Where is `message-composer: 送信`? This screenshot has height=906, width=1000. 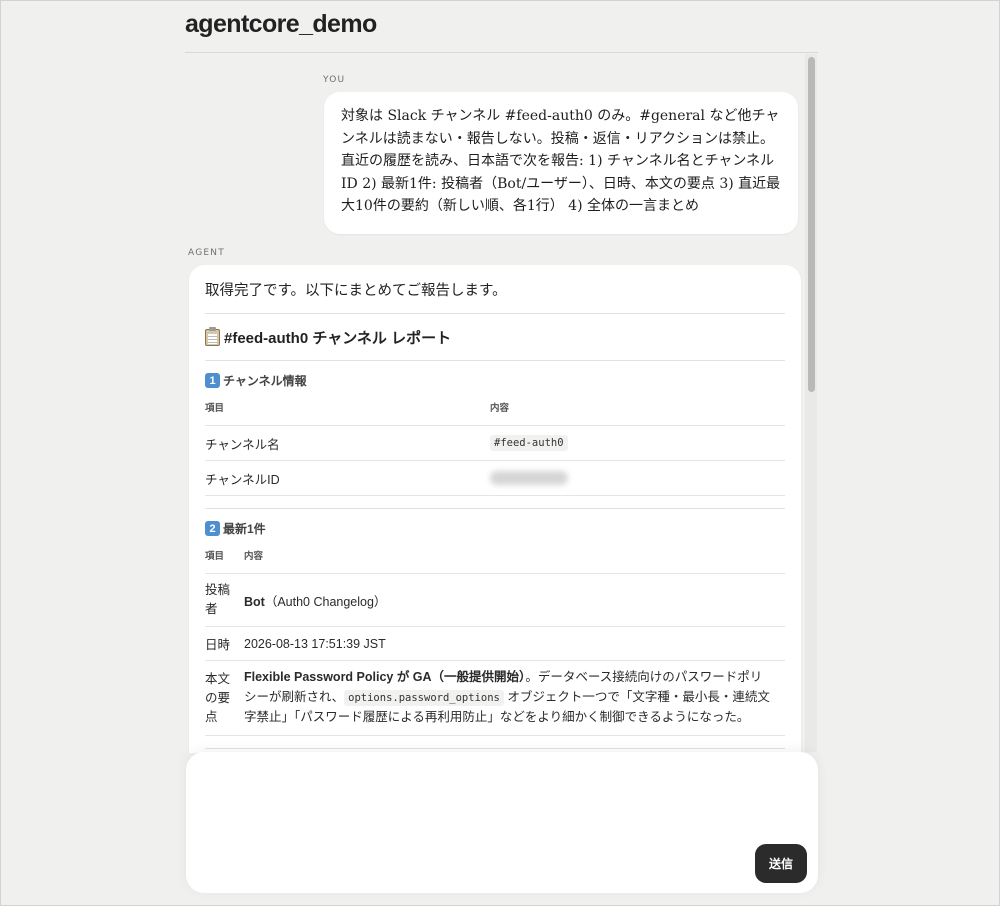
message-composer: 送信 is located at coordinates (502, 822).